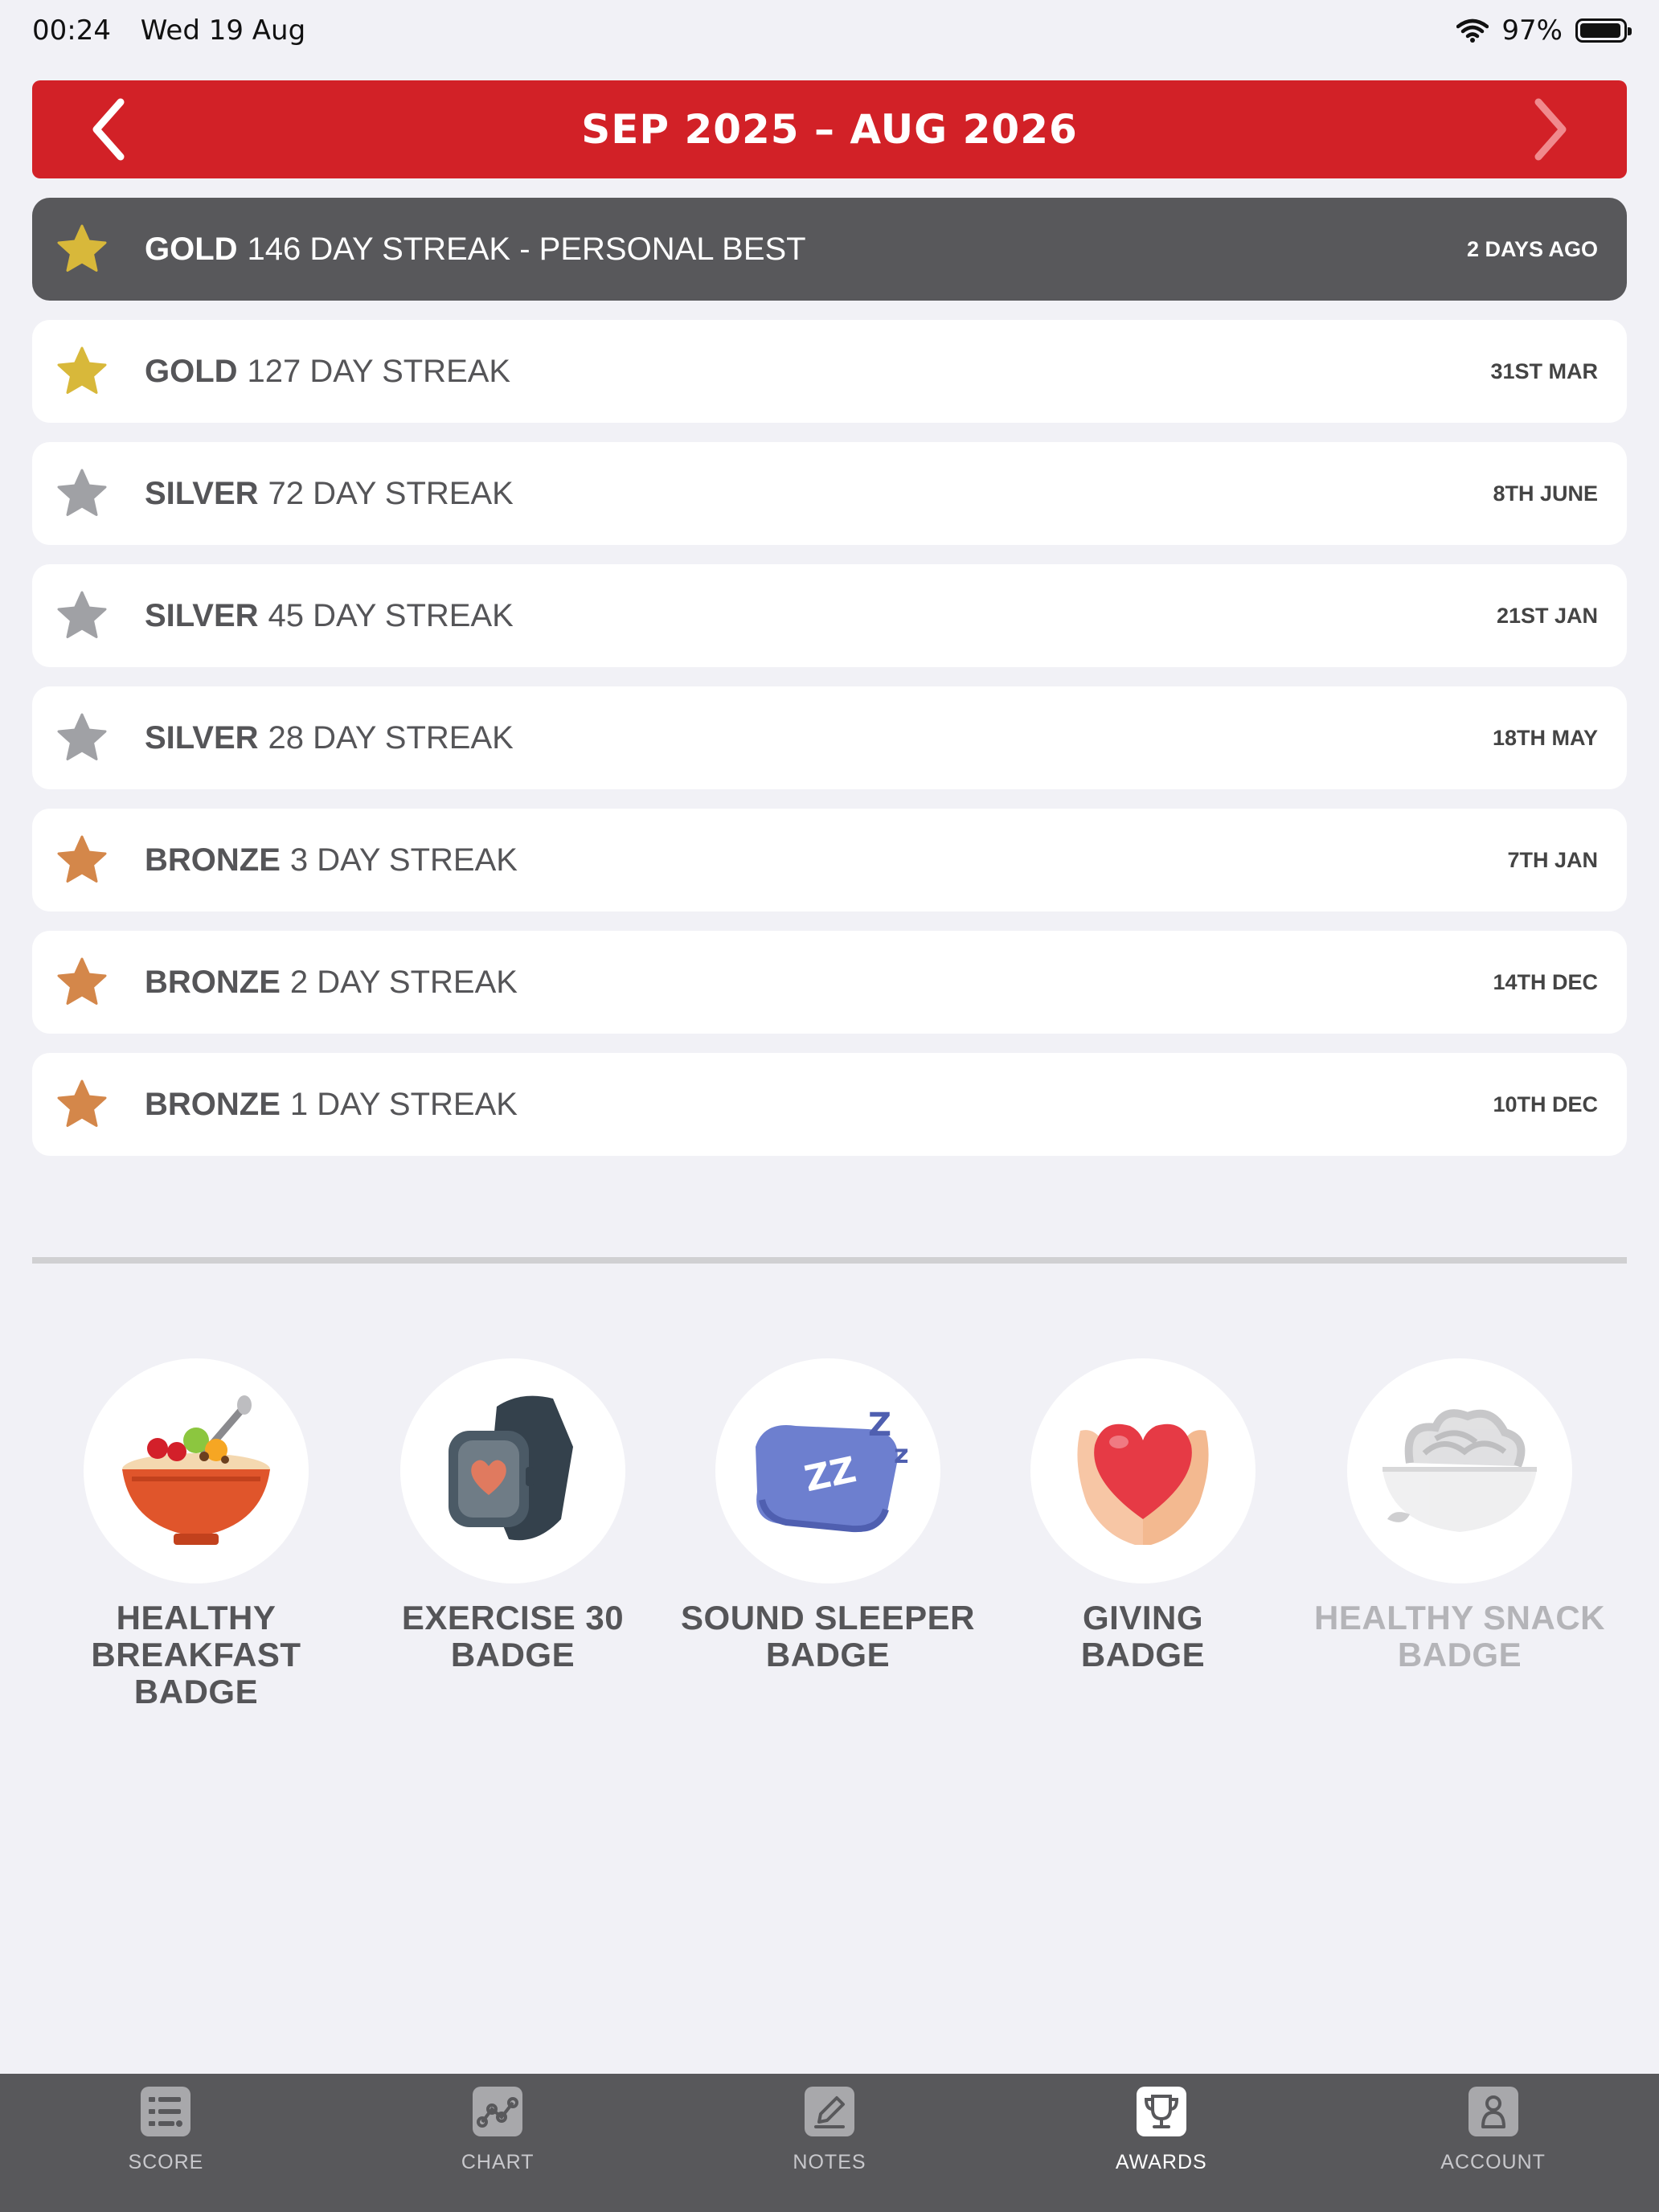  I want to click on battery-percent: 97%, so click(1532, 30).